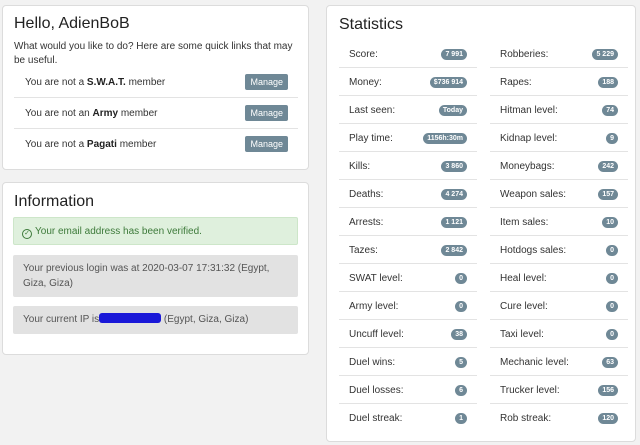  What do you see at coordinates (105, 113) in the screenshot?
I see `membership-group: Army` at bounding box center [105, 113].